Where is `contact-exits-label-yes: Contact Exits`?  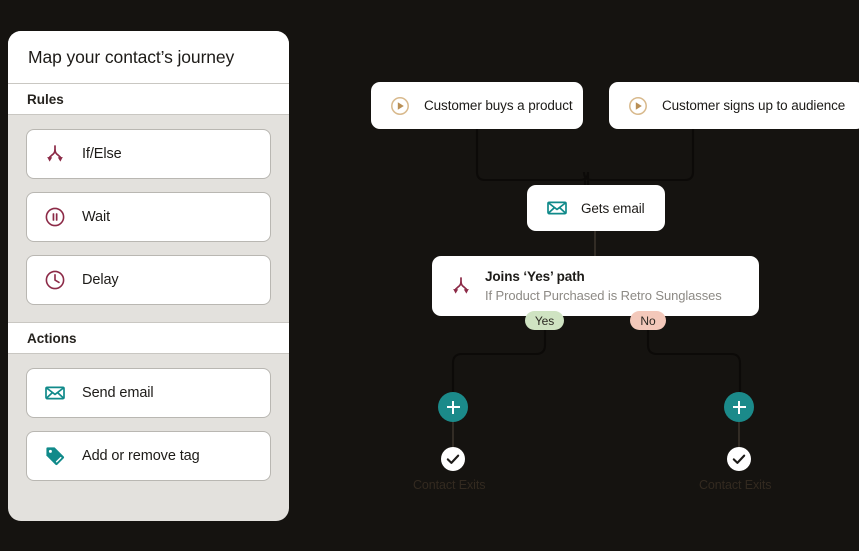 contact-exits-label-yes: Contact Exits is located at coordinates (449, 485).